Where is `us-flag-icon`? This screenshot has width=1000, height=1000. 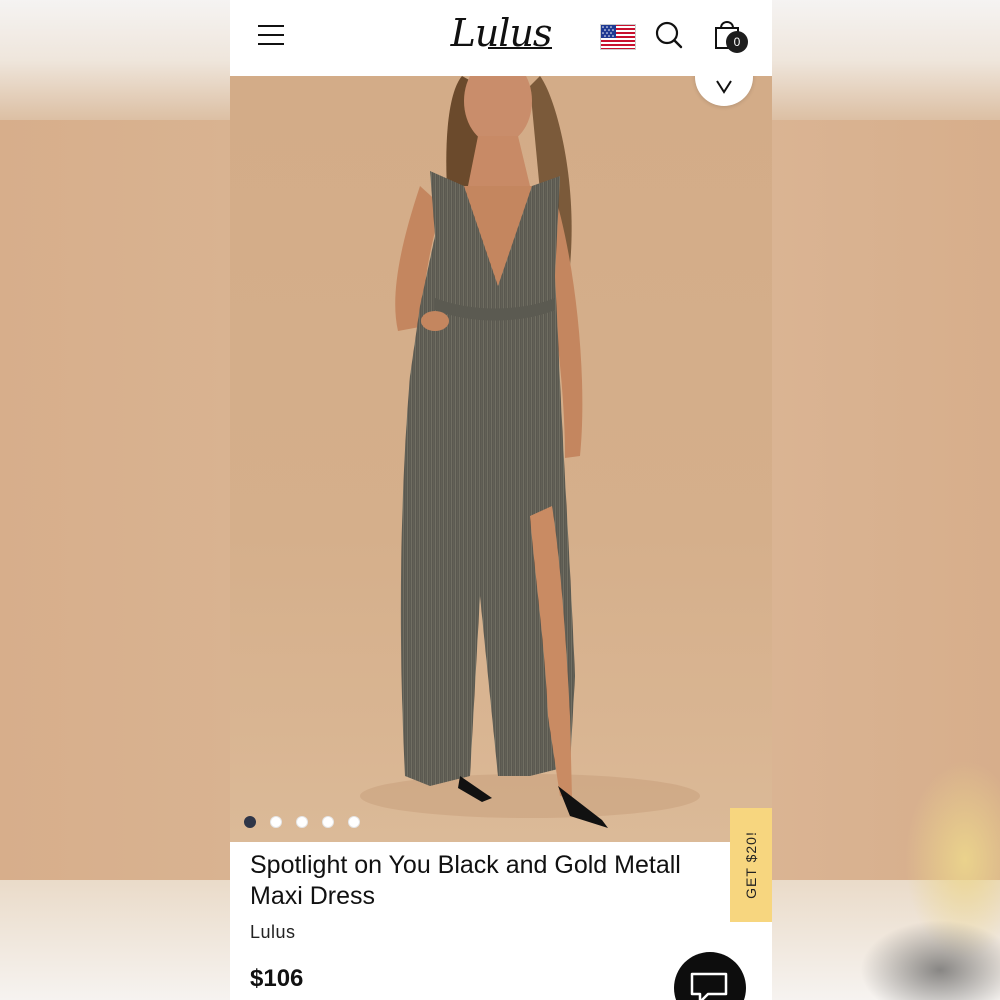 us-flag-icon is located at coordinates (618, 37).